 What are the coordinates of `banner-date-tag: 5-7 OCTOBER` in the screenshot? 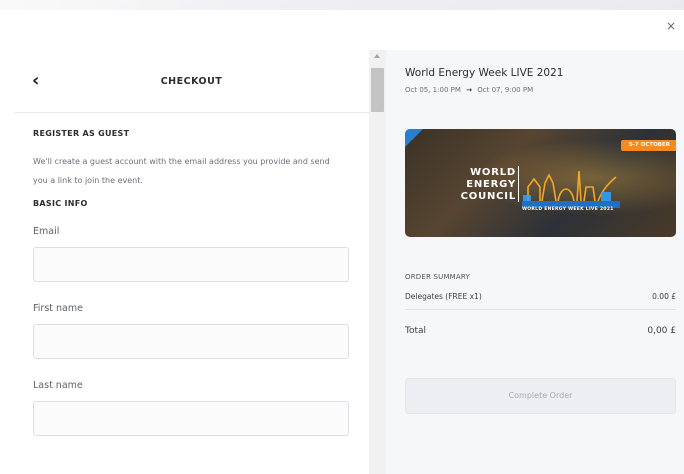 It's located at (648, 145).